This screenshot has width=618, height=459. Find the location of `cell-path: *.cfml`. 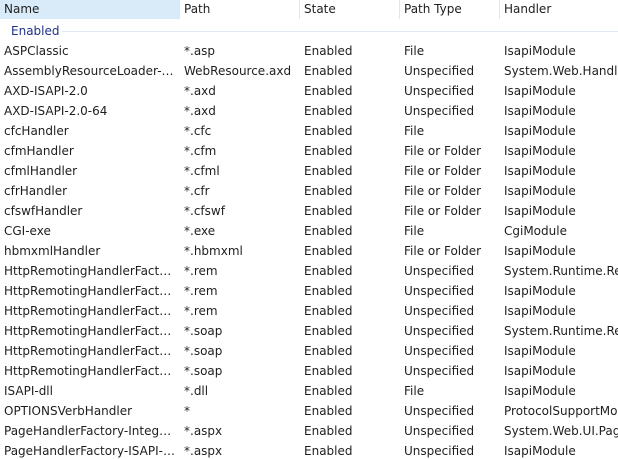

cell-path: *.cfml is located at coordinates (202, 171).